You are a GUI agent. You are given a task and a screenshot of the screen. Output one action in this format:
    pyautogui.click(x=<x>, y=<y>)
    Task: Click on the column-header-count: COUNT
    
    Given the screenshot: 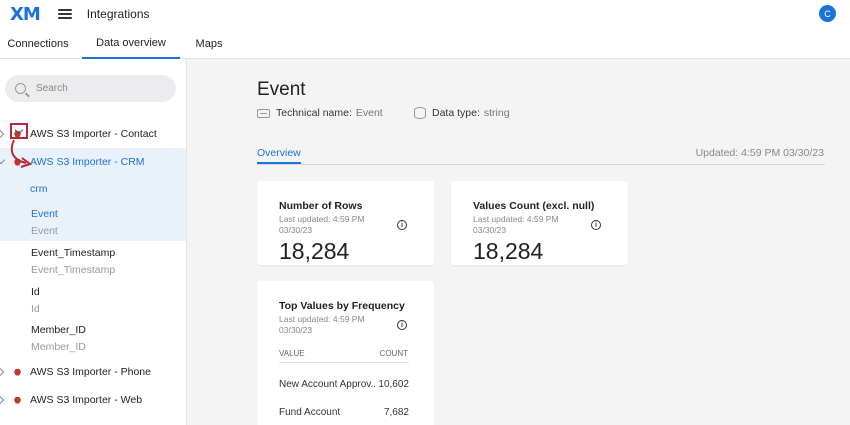 What is the action you would take?
    pyautogui.click(x=393, y=353)
    